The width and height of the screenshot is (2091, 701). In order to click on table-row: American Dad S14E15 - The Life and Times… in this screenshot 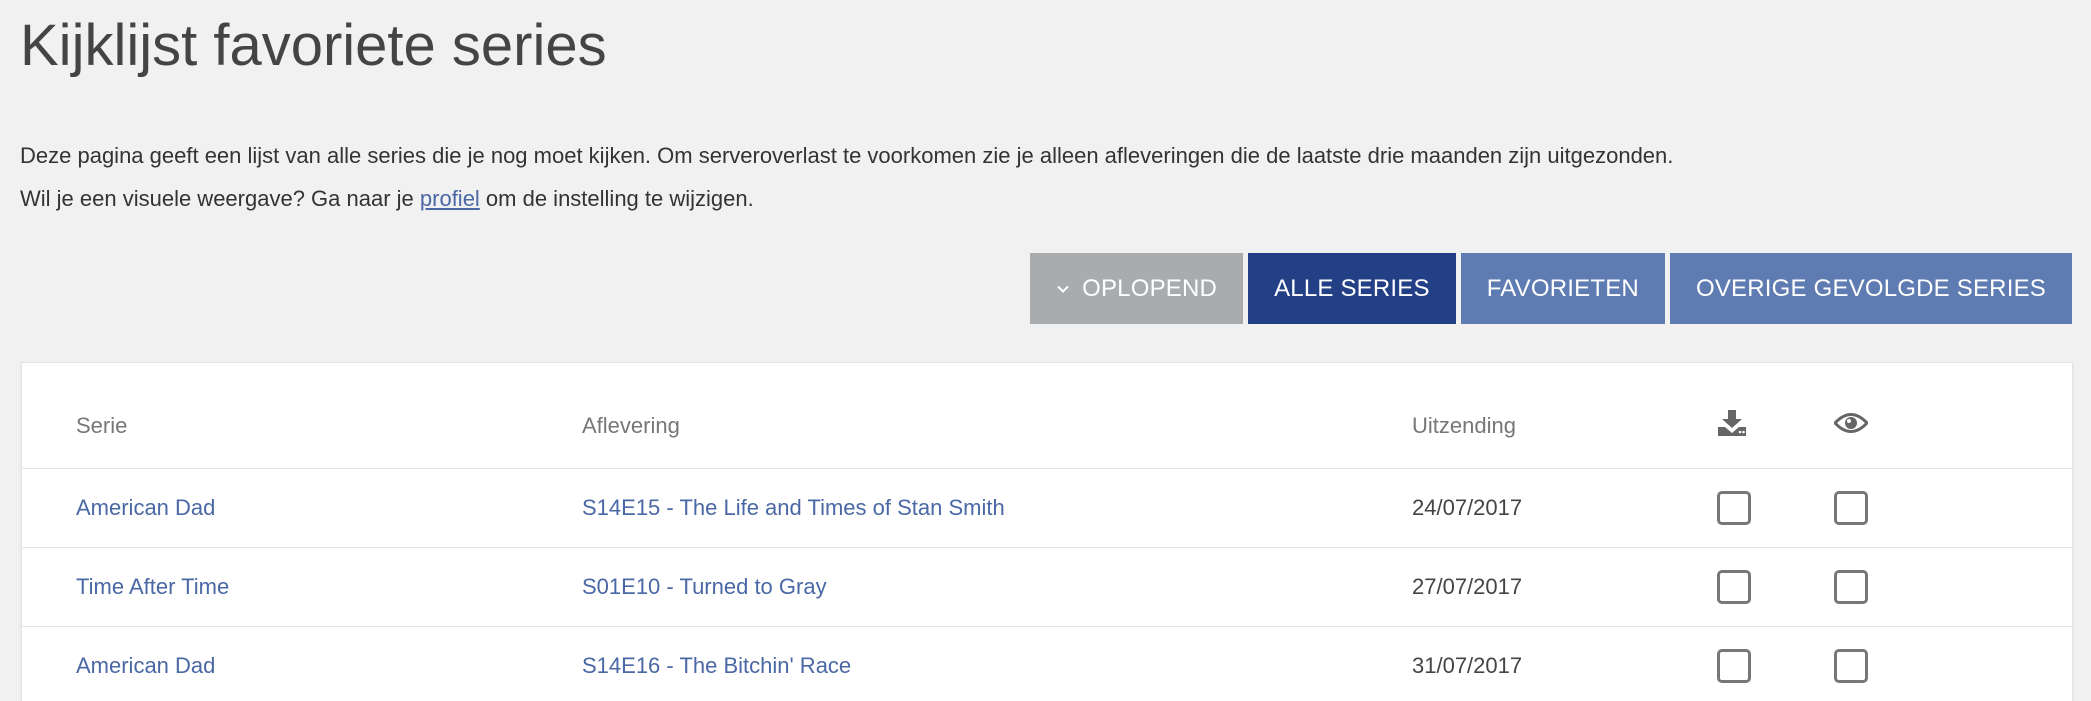, I will do `click(1047, 508)`.